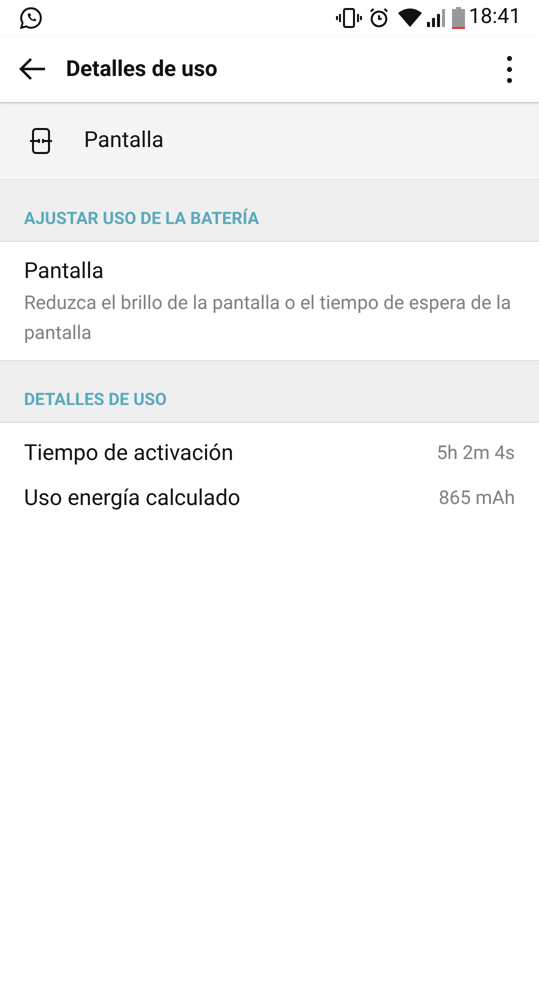 Image resolution: width=539 pixels, height=1000 pixels. Describe the element at coordinates (33, 69) in the screenshot. I see `back-arrow-icon` at that location.